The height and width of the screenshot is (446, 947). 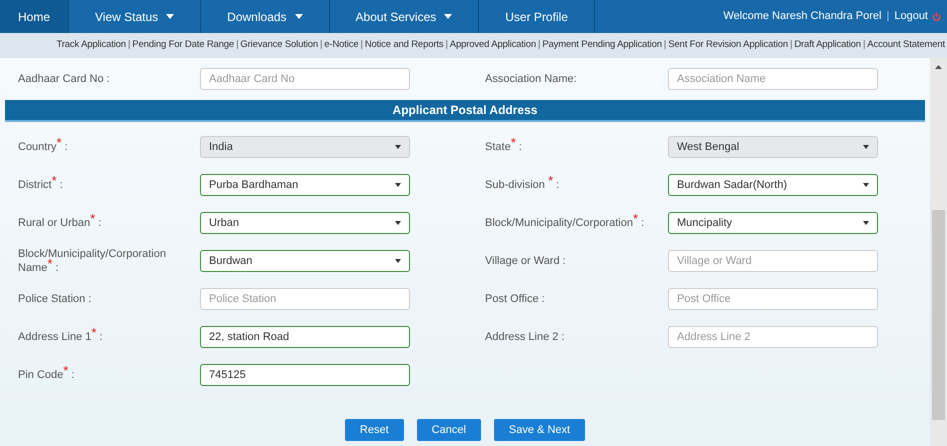 What do you see at coordinates (493, 45) in the screenshot?
I see `sub-nav-link: Approved Application` at bounding box center [493, 45].